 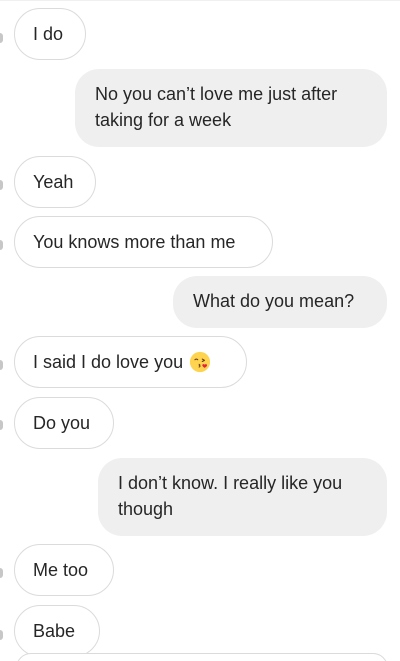 What do you see at coordinates (230, 496) in the screenshot?
I see `message-text: I don’t know. I really like you though` at bounding box center [230, 496].